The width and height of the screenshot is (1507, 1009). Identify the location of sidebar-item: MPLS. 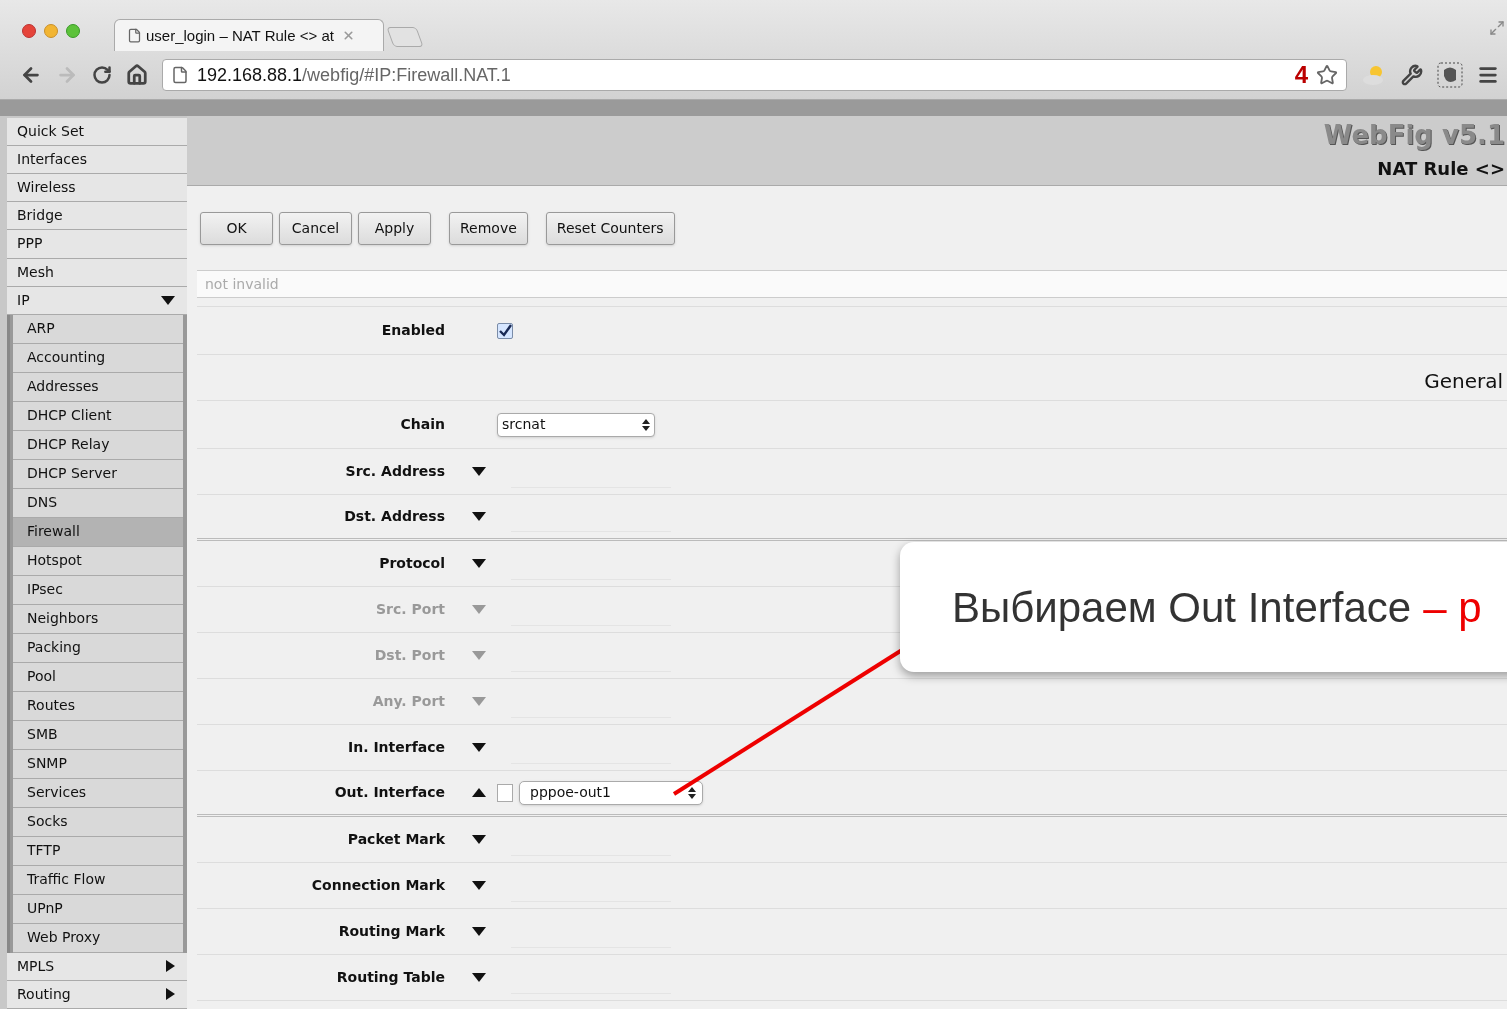
(97, 966).